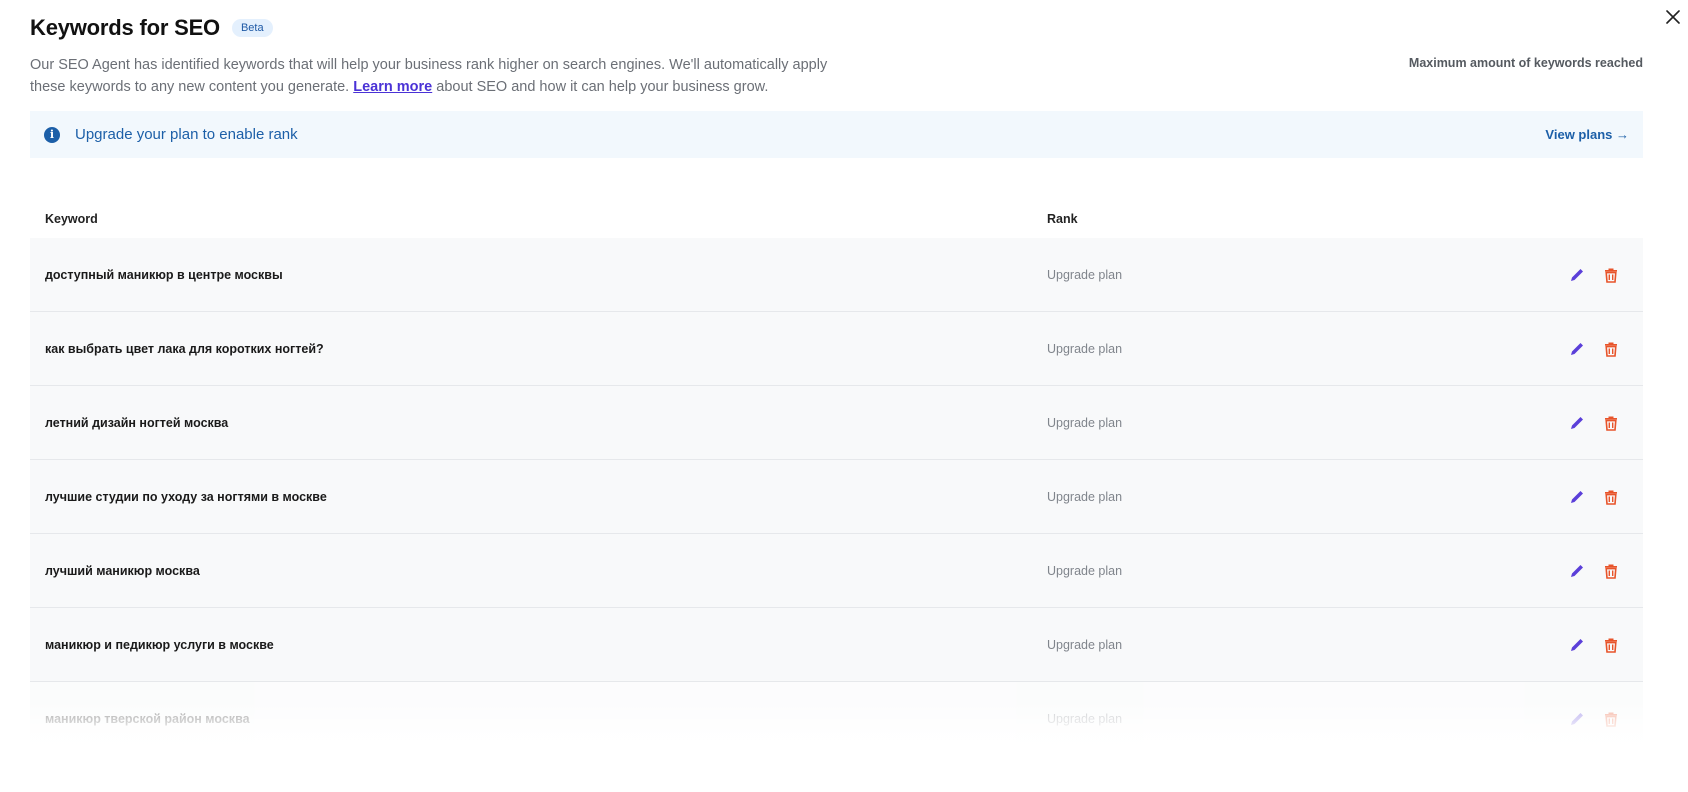 Image resolution: width=1688 pixels, height=792 pixels. I want to click on close-icon, so click(1673, 17).